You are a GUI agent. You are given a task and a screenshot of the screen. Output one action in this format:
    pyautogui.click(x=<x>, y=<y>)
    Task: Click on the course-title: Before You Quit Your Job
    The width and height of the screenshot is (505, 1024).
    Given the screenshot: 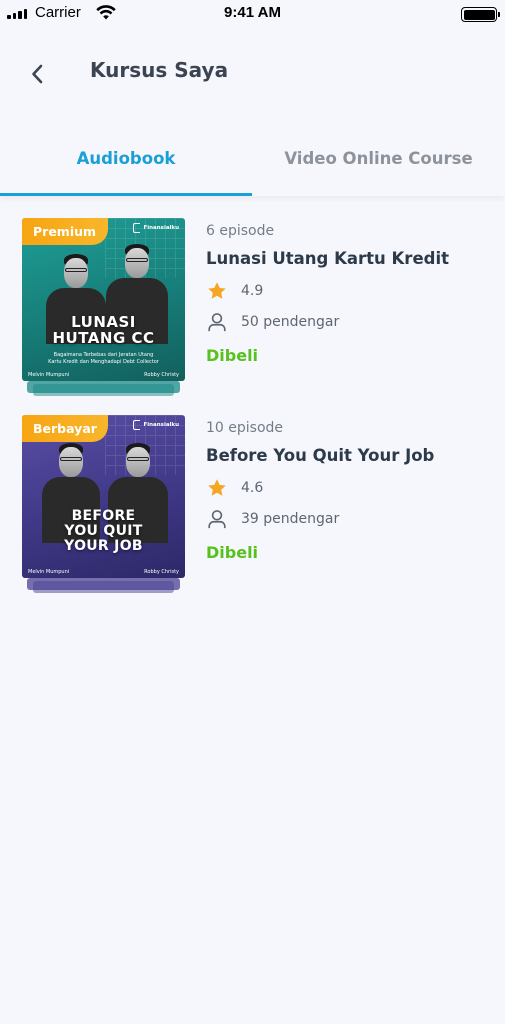 What is the action you would take?
    pyautogui.click(x=320, y=455)
    